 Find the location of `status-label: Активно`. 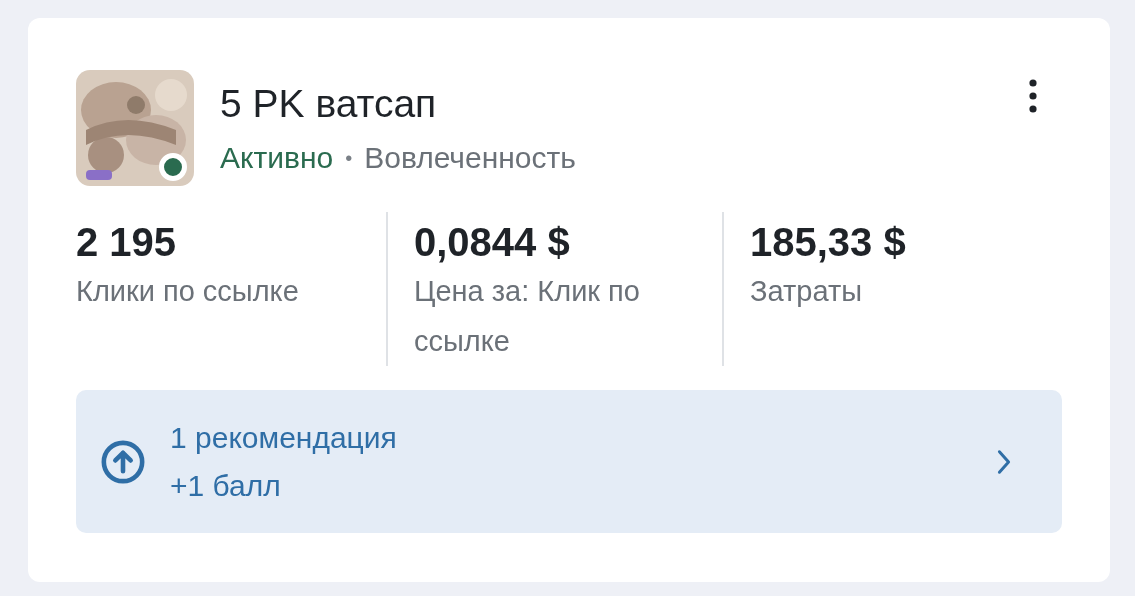

status-label: Активно is located at coordinates (277, 158).